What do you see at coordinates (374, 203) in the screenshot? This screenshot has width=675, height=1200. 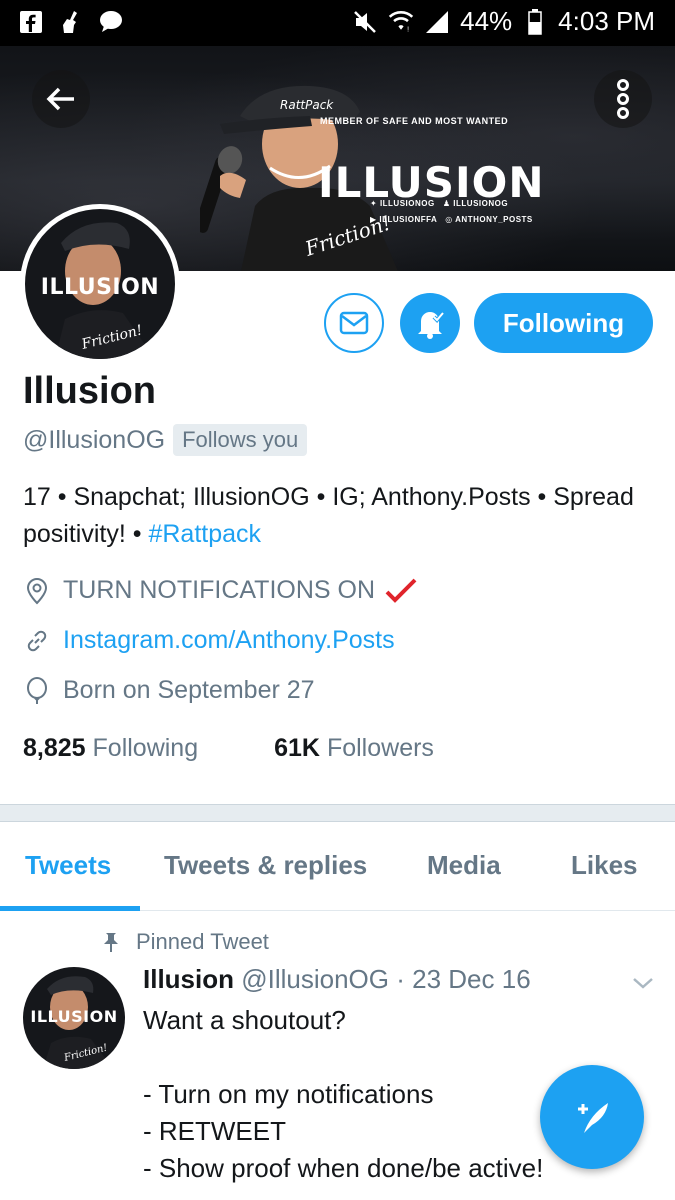 I see `twitter-icon: ✦` at bounding box center [374, 203].